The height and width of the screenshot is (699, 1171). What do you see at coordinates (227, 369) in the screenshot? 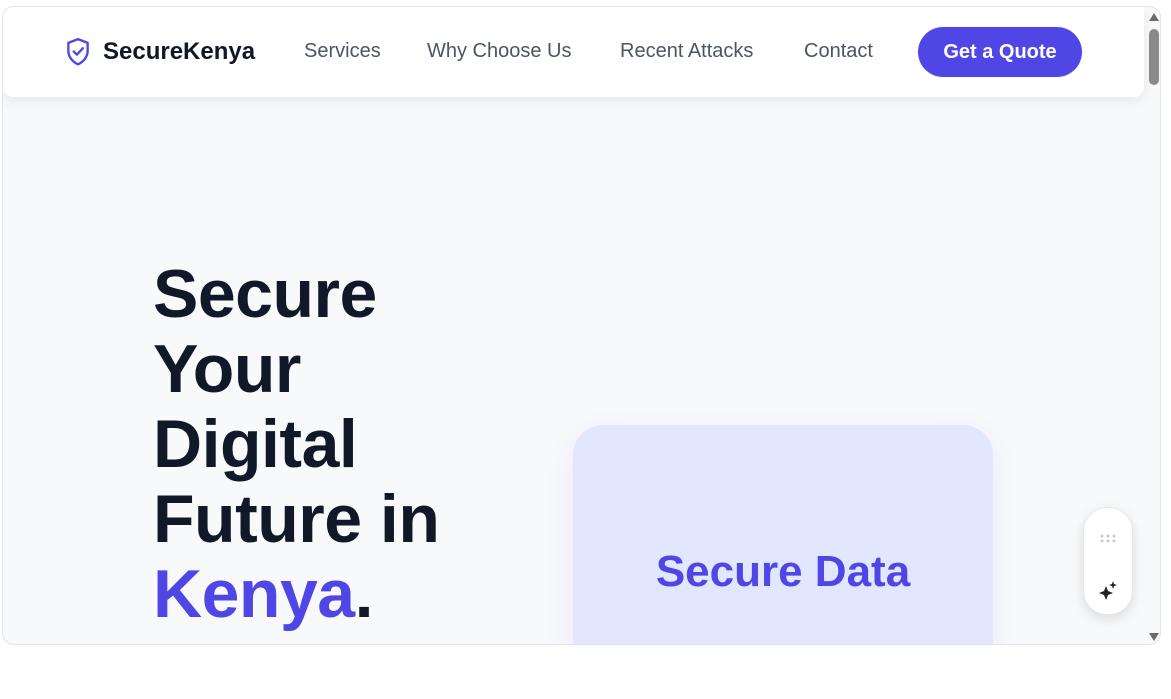
I see `hero-title-line-2: Your` at bounding box center [227, 369].